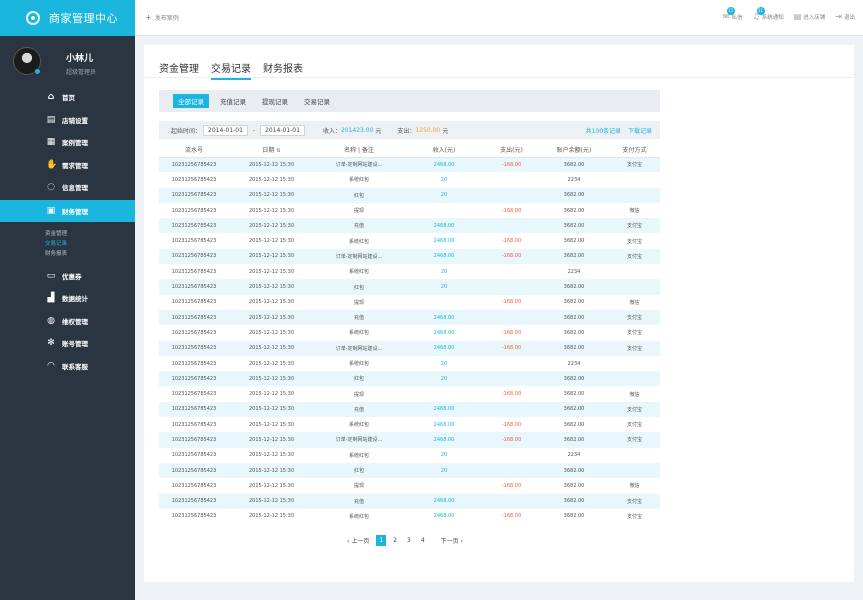  What do you see at coordinates (845, 16) in the screenshot?
I see `logout-link: ⇥ 退出` at bounding box center [845, 16].